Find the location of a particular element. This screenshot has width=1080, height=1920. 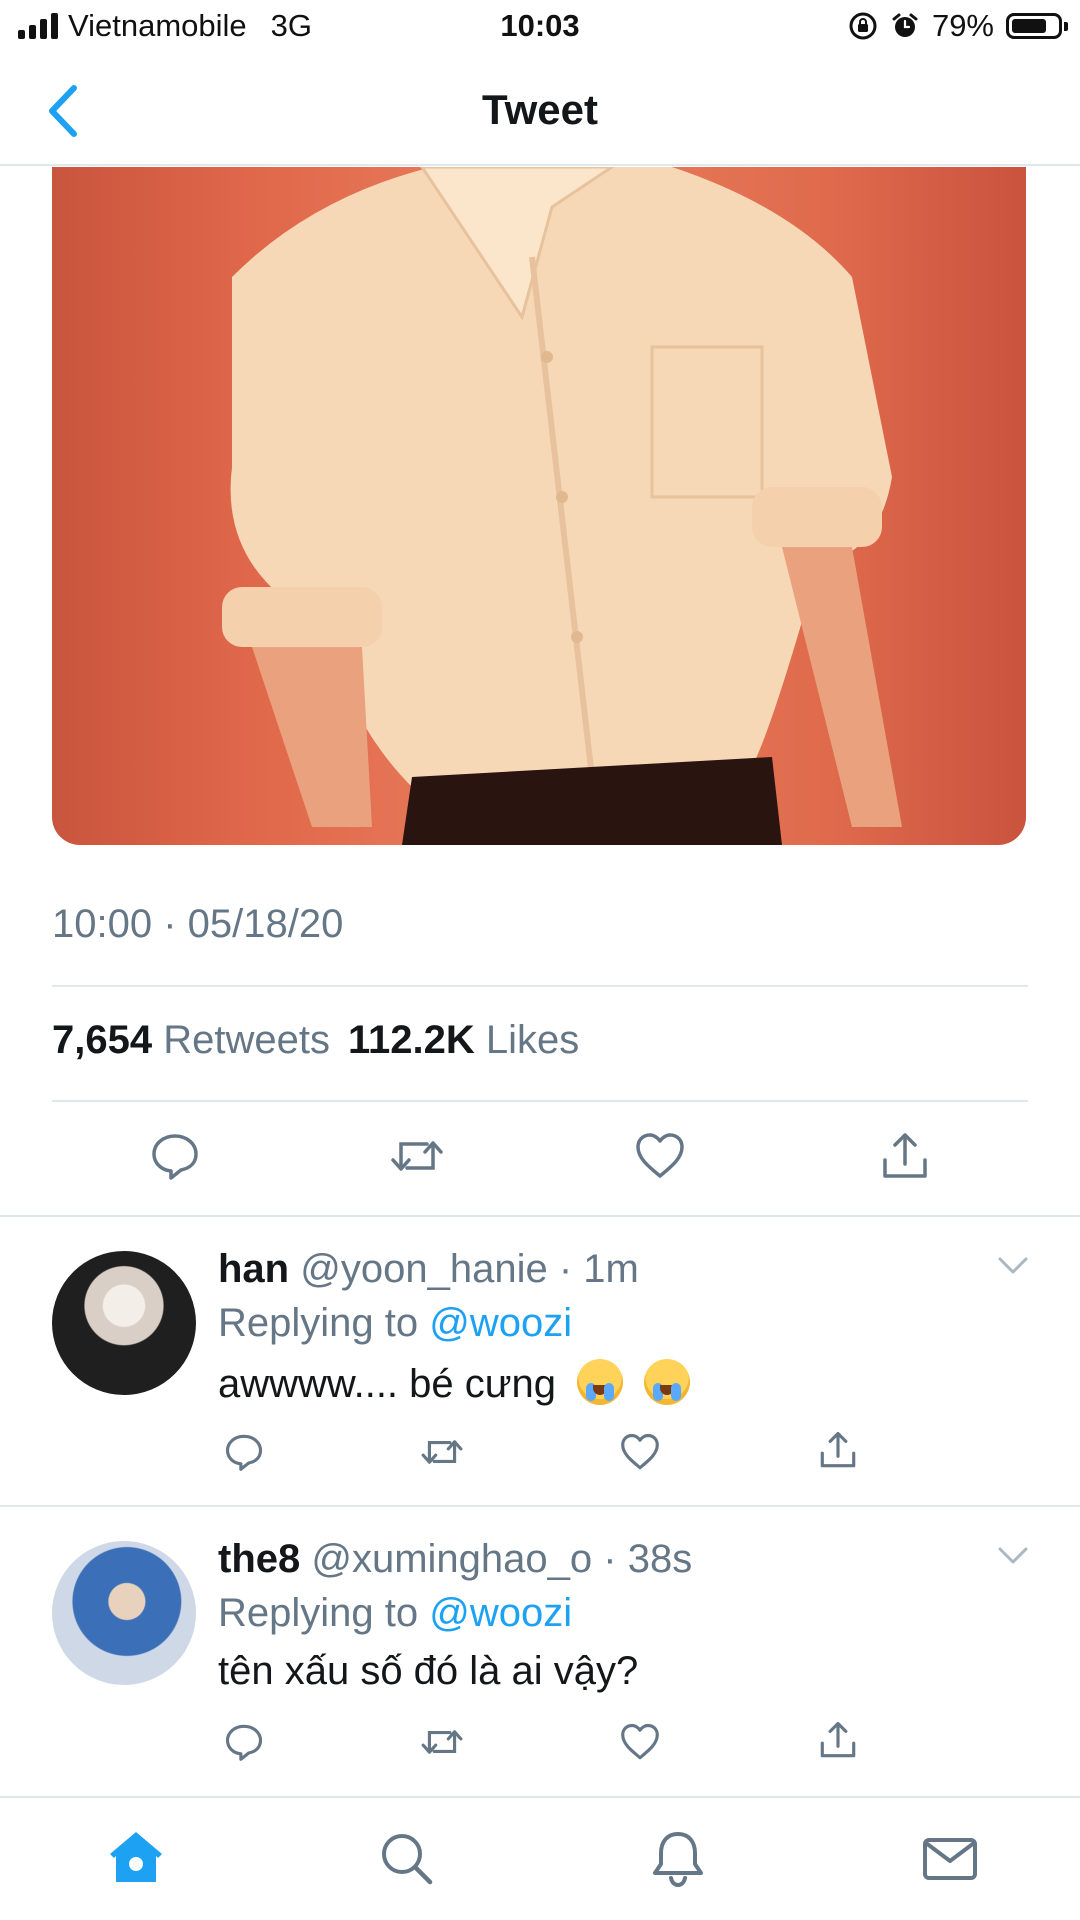

reply-author-name: han is located at coordinates (253, 1269).